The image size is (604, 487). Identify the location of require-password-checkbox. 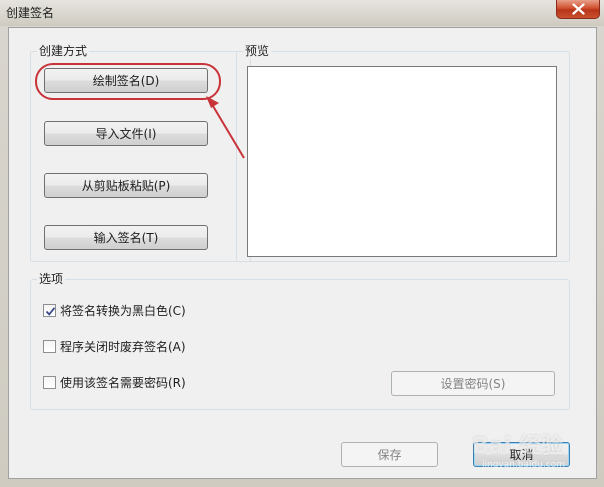
(49, 382).